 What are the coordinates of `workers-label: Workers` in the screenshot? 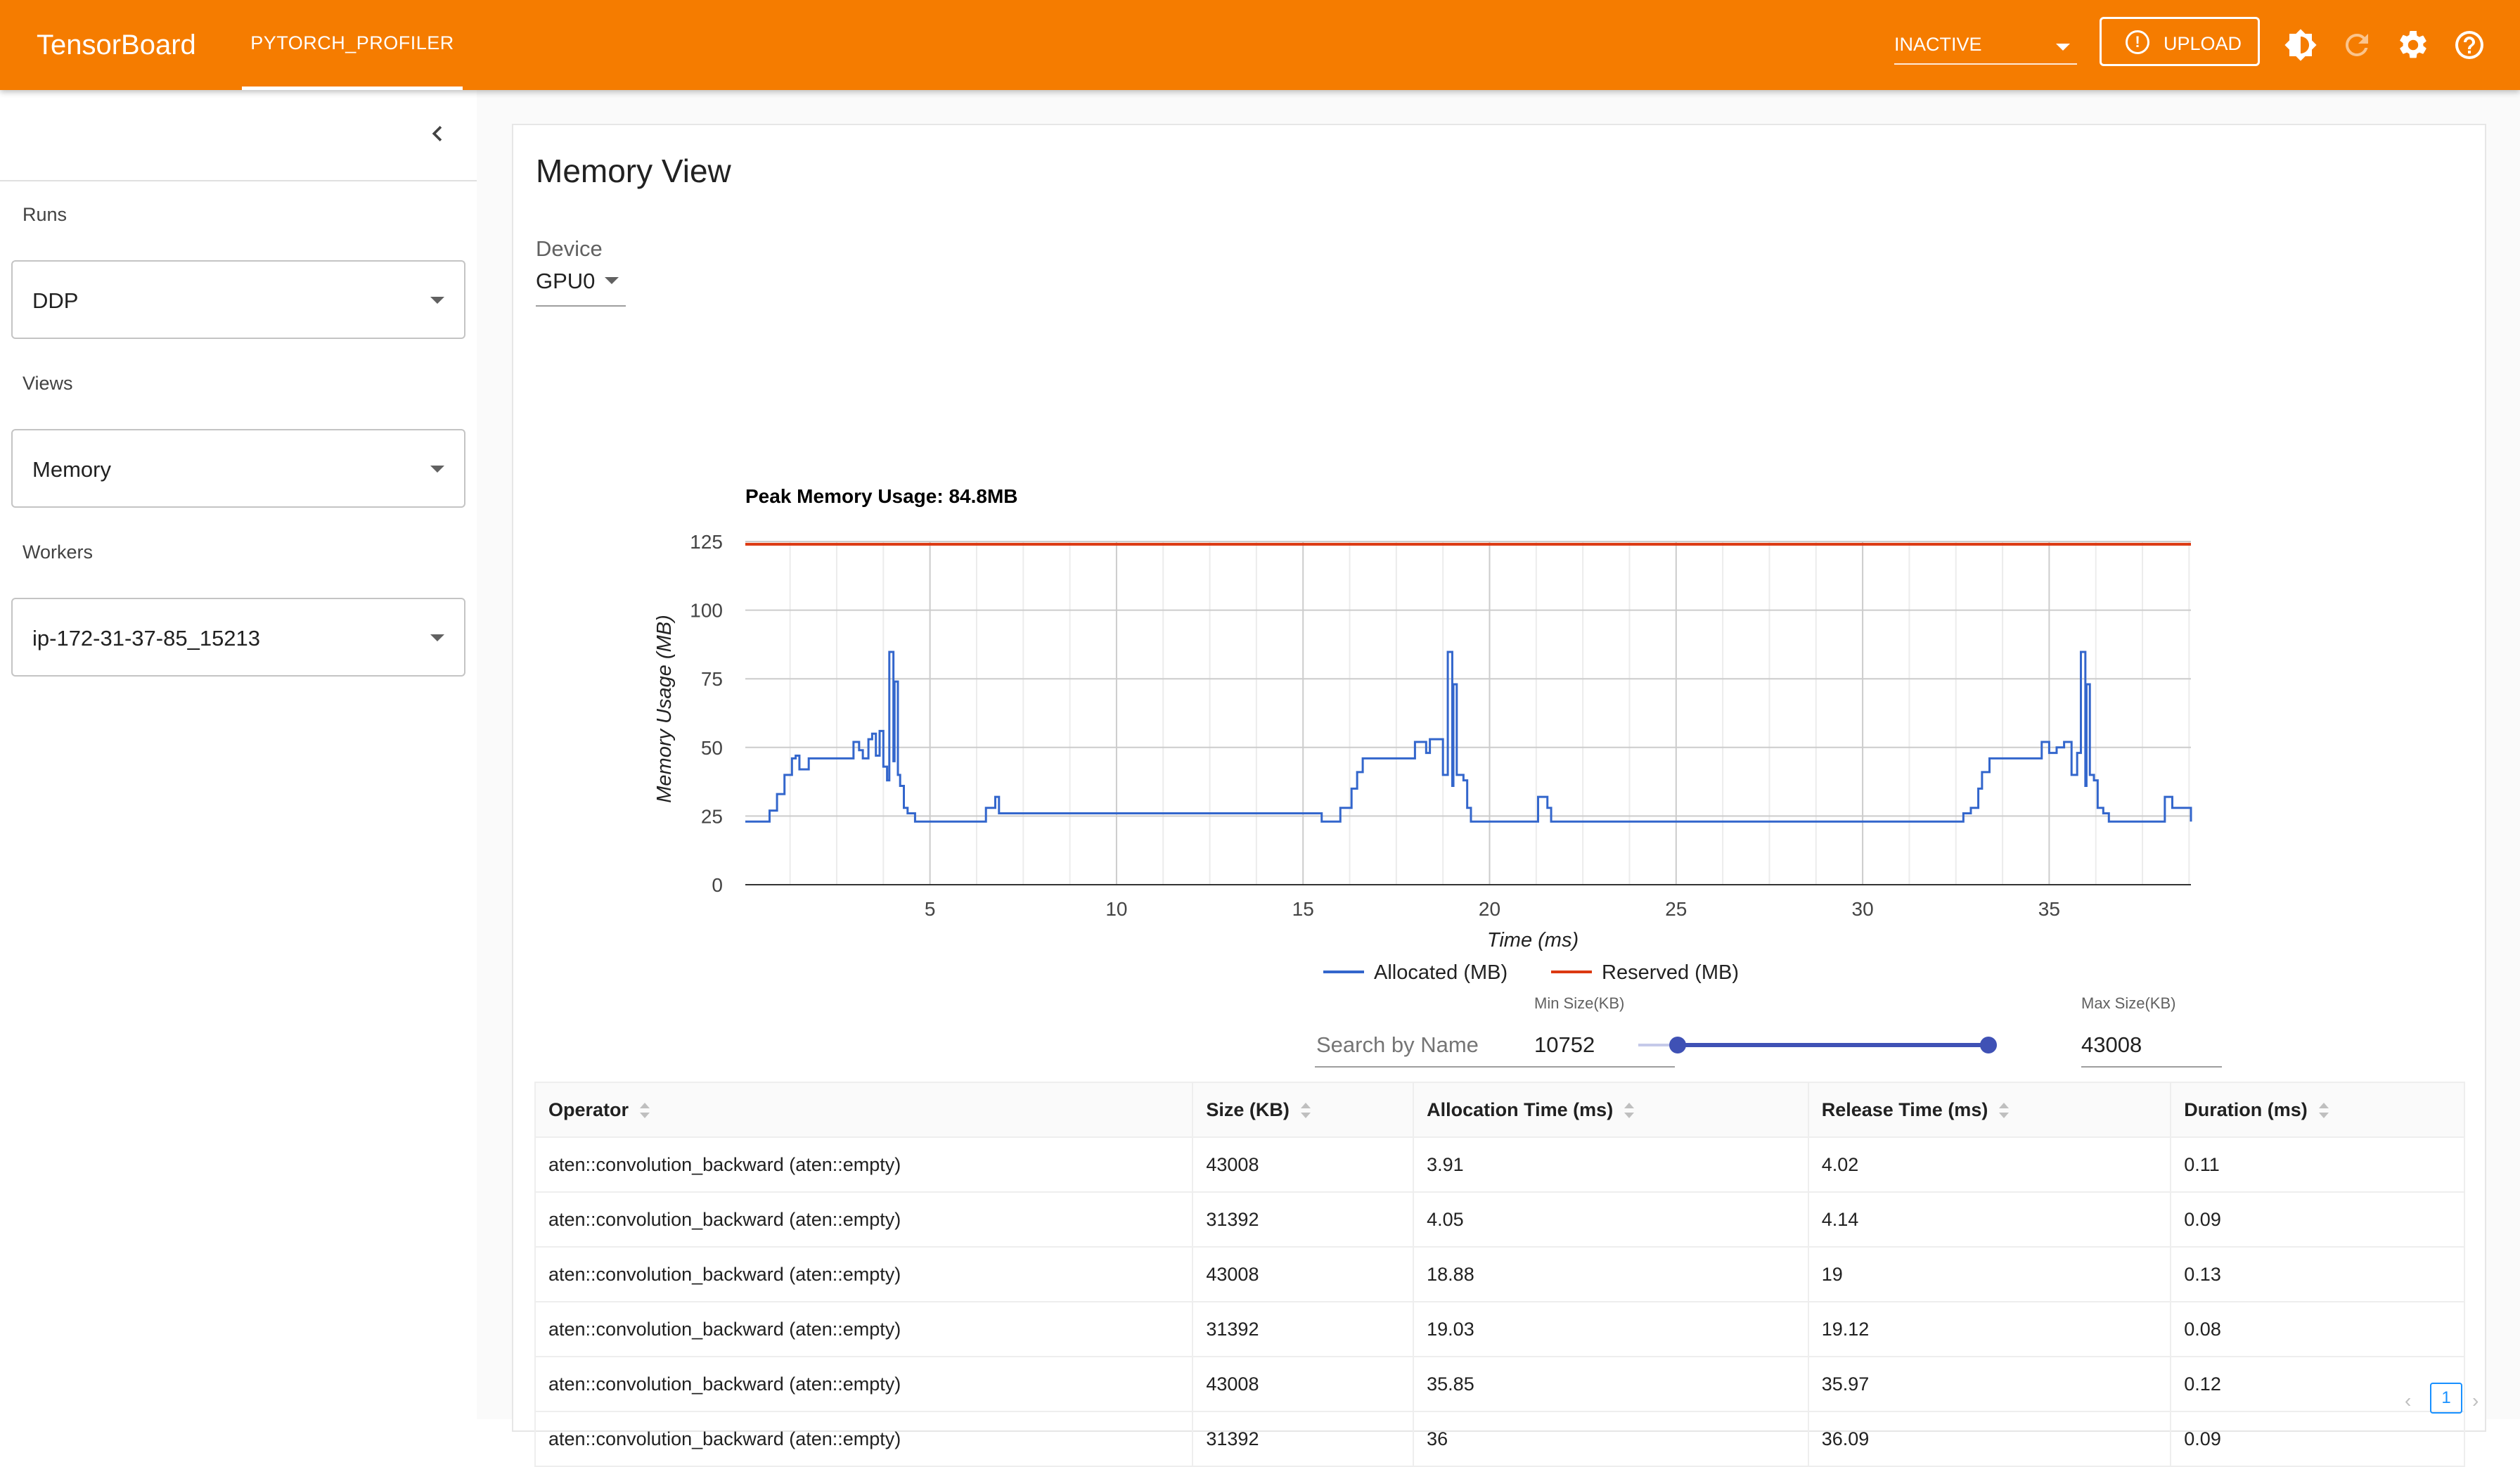 It's located at (58, 552).